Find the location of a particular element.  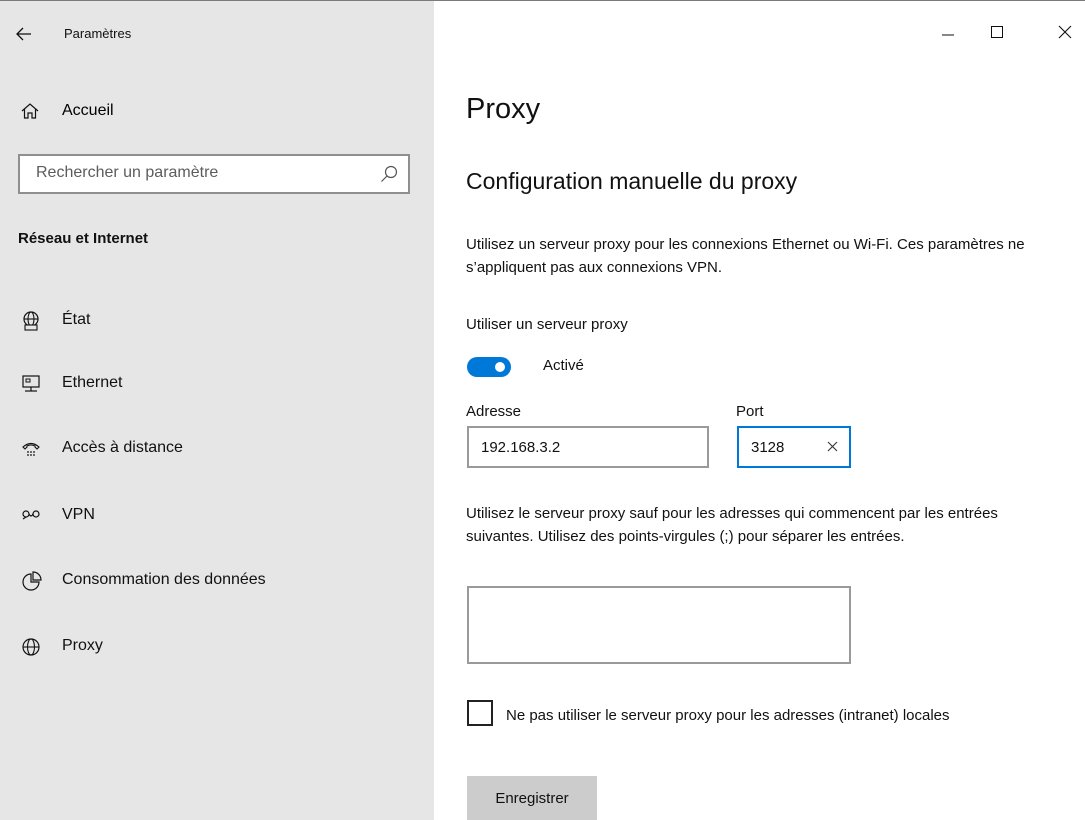

maximize-icon is located at coordinates (997, 31).